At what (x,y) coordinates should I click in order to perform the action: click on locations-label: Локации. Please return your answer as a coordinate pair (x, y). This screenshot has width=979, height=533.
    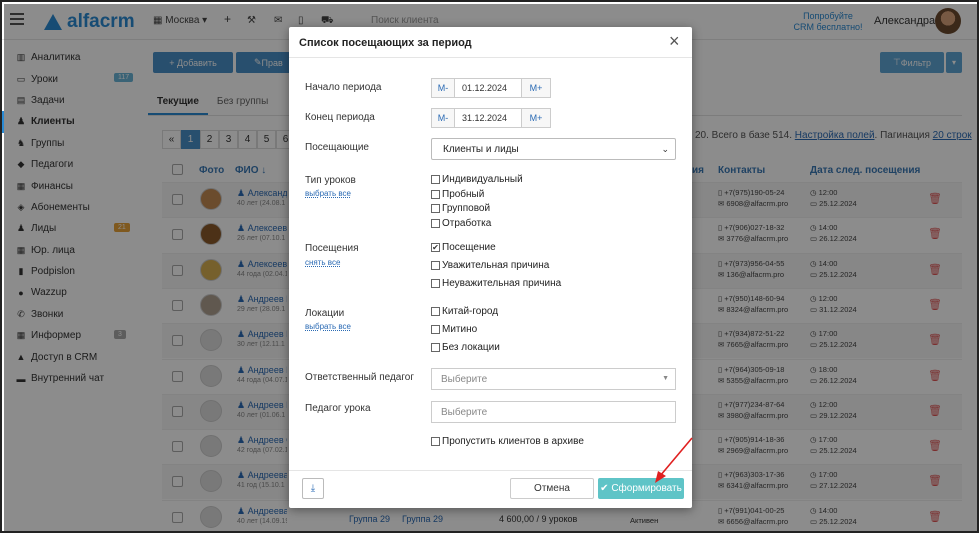
    Looking at the image, I should click on (325, 313).